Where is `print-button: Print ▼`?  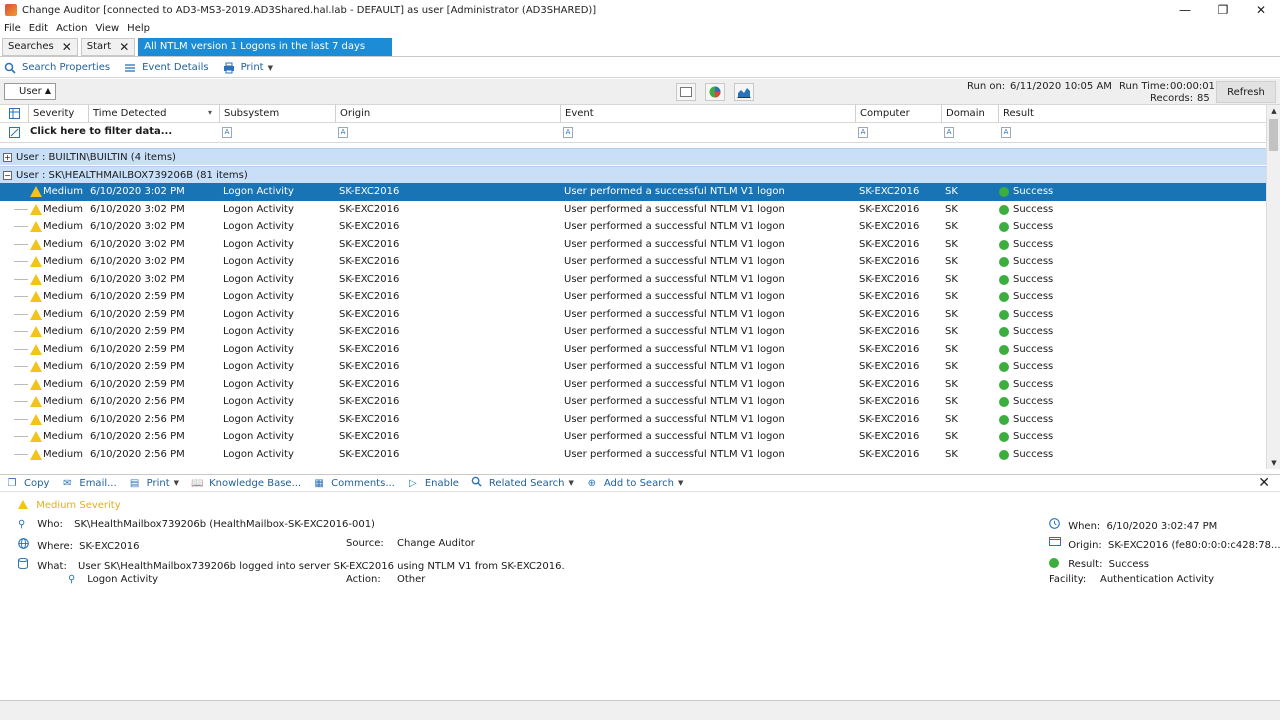 print-button: Print ▼ is located at coordinates (248, 68).